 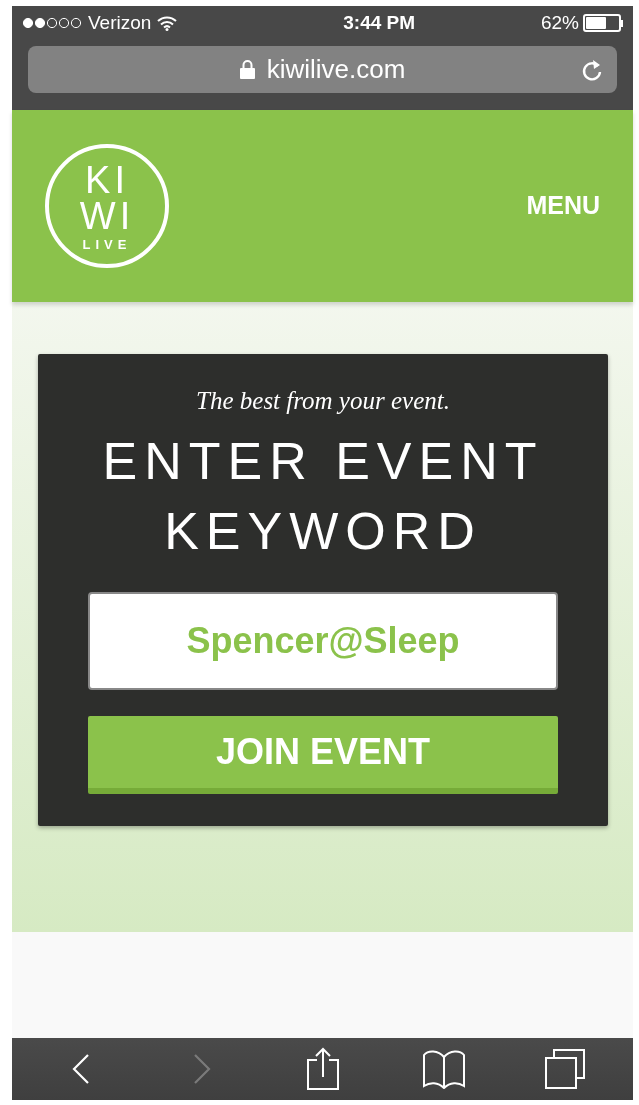 What do you see at coordinates (592, 69) in the screenshot?
I see `reload-icon` at bounding box center [592, 69].